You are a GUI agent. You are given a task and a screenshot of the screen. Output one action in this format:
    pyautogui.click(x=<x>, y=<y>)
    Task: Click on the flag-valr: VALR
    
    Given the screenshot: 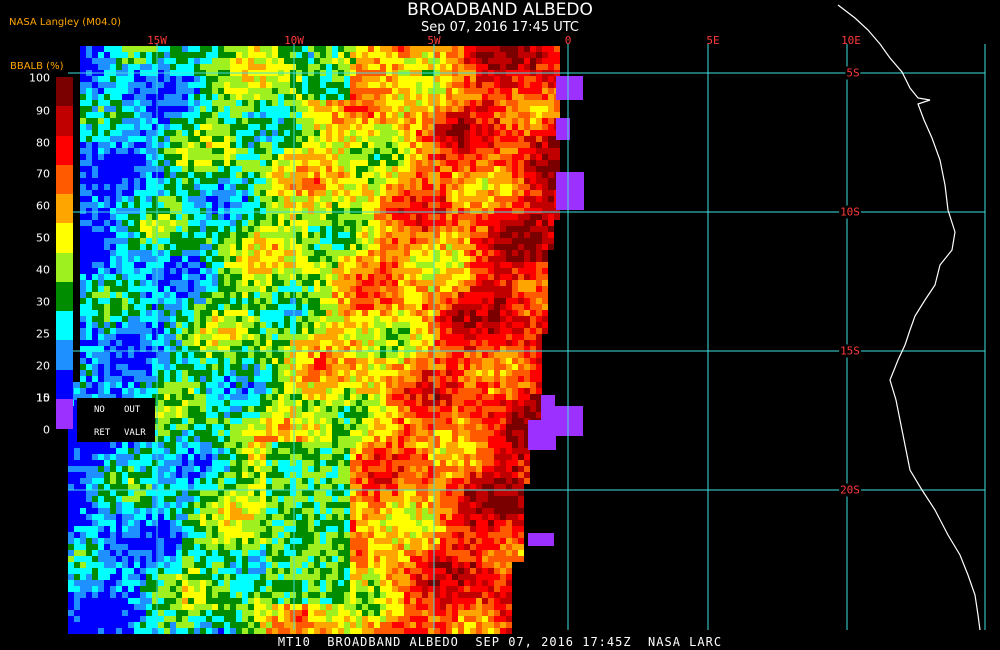 What is the action you would take?
    pyautogui.click(x=135, y=433)
    